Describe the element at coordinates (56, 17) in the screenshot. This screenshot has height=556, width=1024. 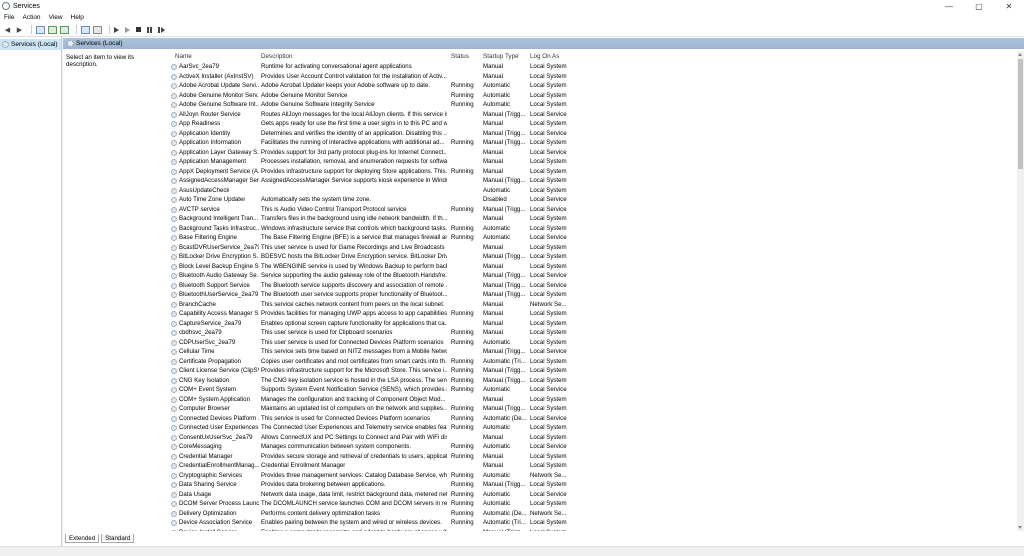
I see `menu-view: View` at that location.